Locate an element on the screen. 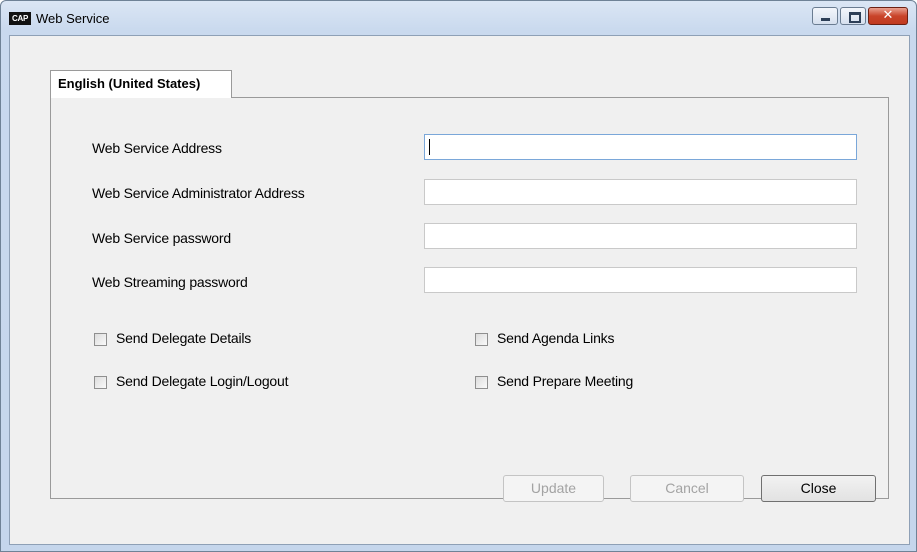 Image resolution: width=917 pixels, height=552 pixels. cancel-button: Cancel is located at coordinates (687, 488).